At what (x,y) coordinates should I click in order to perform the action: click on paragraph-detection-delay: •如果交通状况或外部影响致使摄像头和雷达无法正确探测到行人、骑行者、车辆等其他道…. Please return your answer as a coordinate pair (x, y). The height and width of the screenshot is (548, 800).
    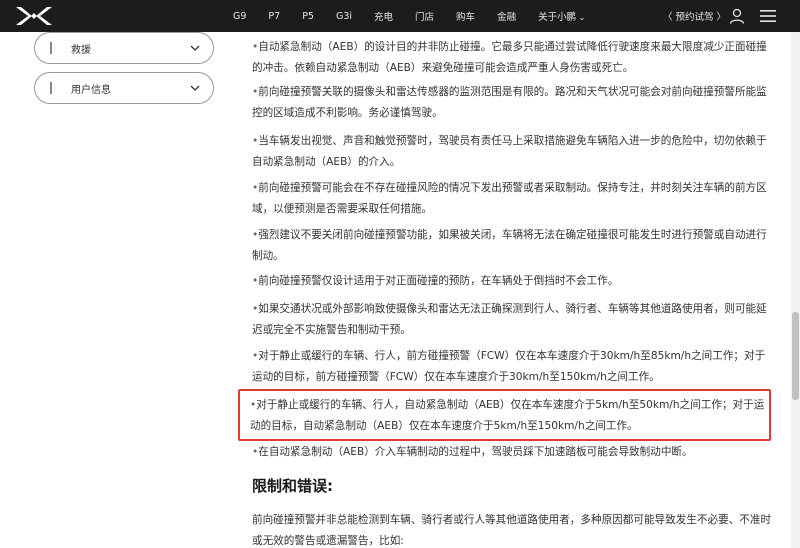
    Looking at the image, I should click on (509, 319).